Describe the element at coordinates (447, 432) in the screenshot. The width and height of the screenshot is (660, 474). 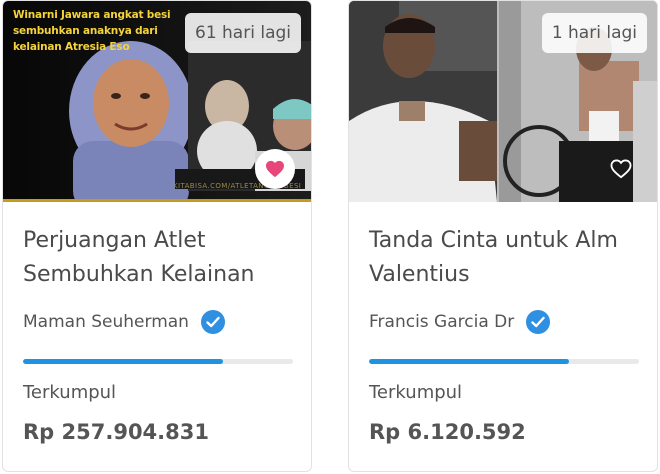
I see `collected-amount: Rp 6.120.592` at that location.